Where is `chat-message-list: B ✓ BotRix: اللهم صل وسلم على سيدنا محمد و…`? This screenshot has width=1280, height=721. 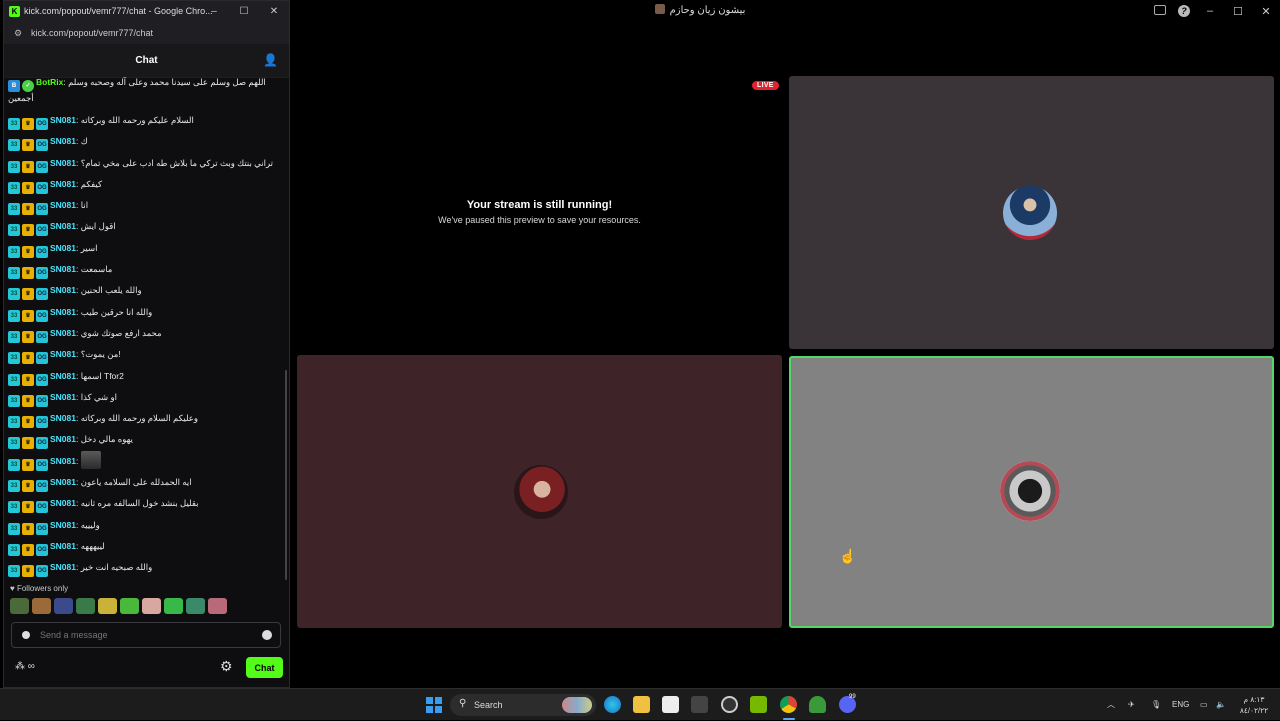 chat-message-list: B ✓ BotRix: اللهم صل وسلم على سيدنا محمد و… is located at coordinates (144, 328).